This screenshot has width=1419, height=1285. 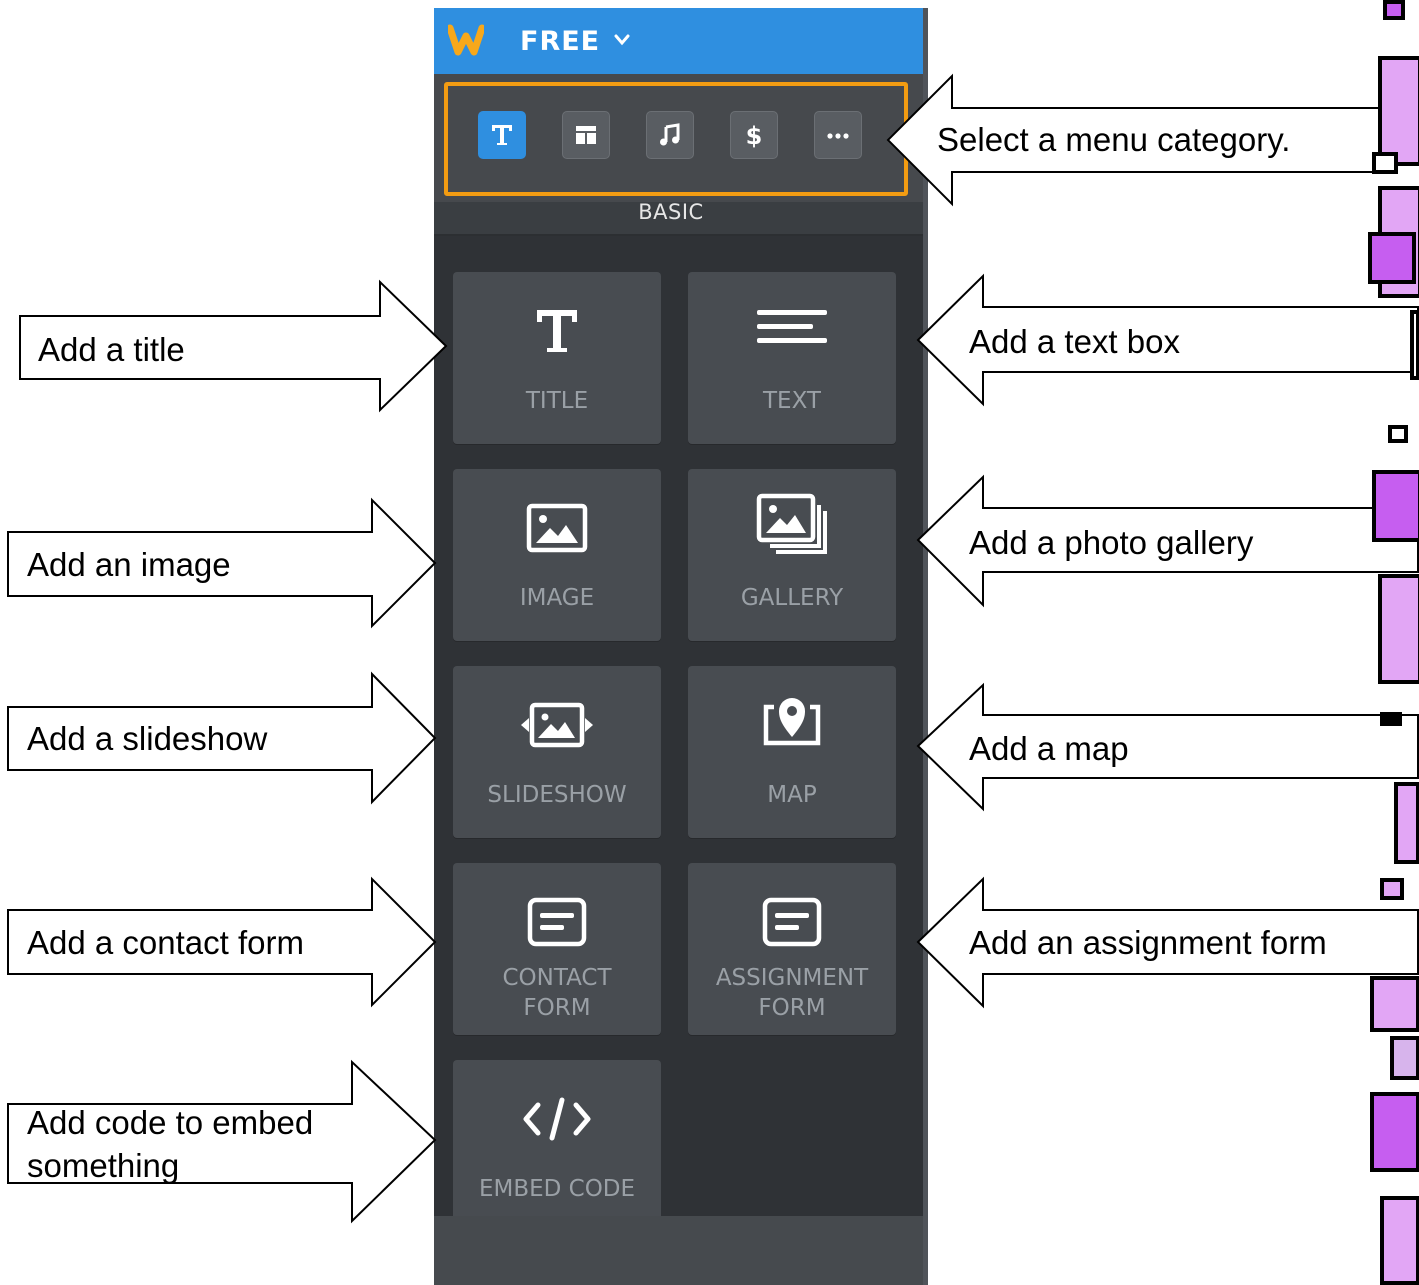 I want to click on callout-menu-category: Select a menu category., so click(x=1114, y=139).